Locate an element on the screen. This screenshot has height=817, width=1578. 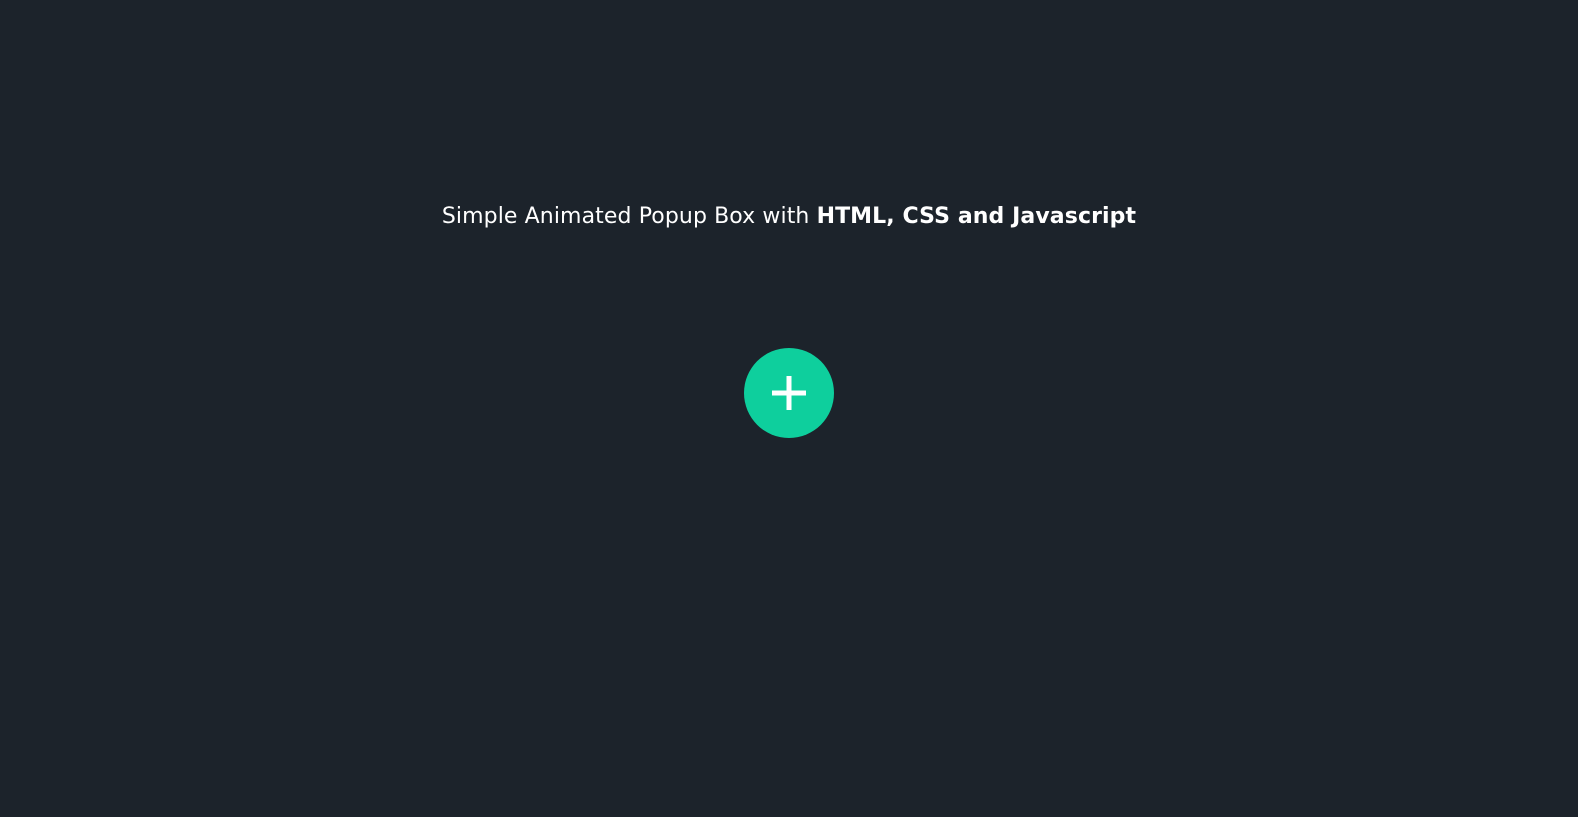
plus-icon is located at coordinates (789, 393).